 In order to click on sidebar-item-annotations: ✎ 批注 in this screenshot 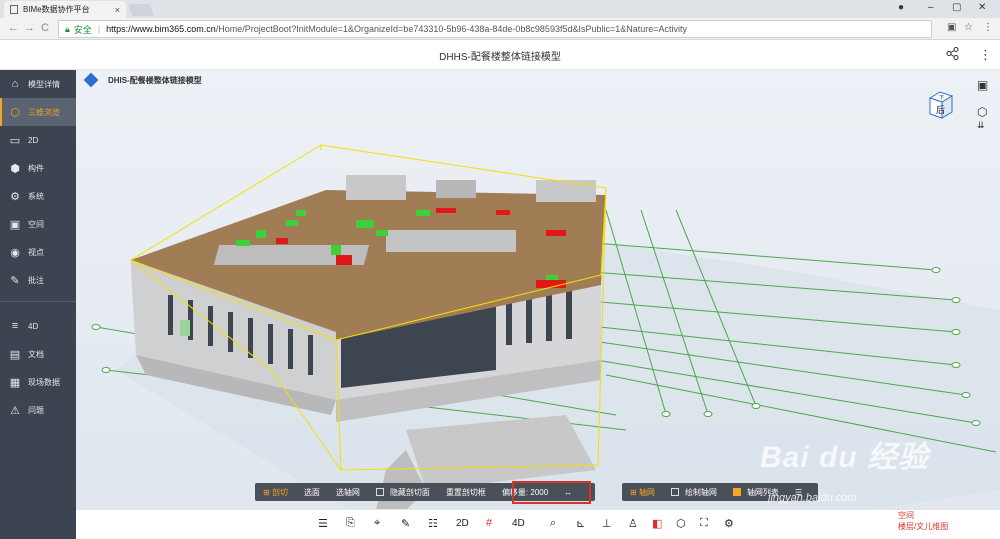, I will do `click(38, 280)`.